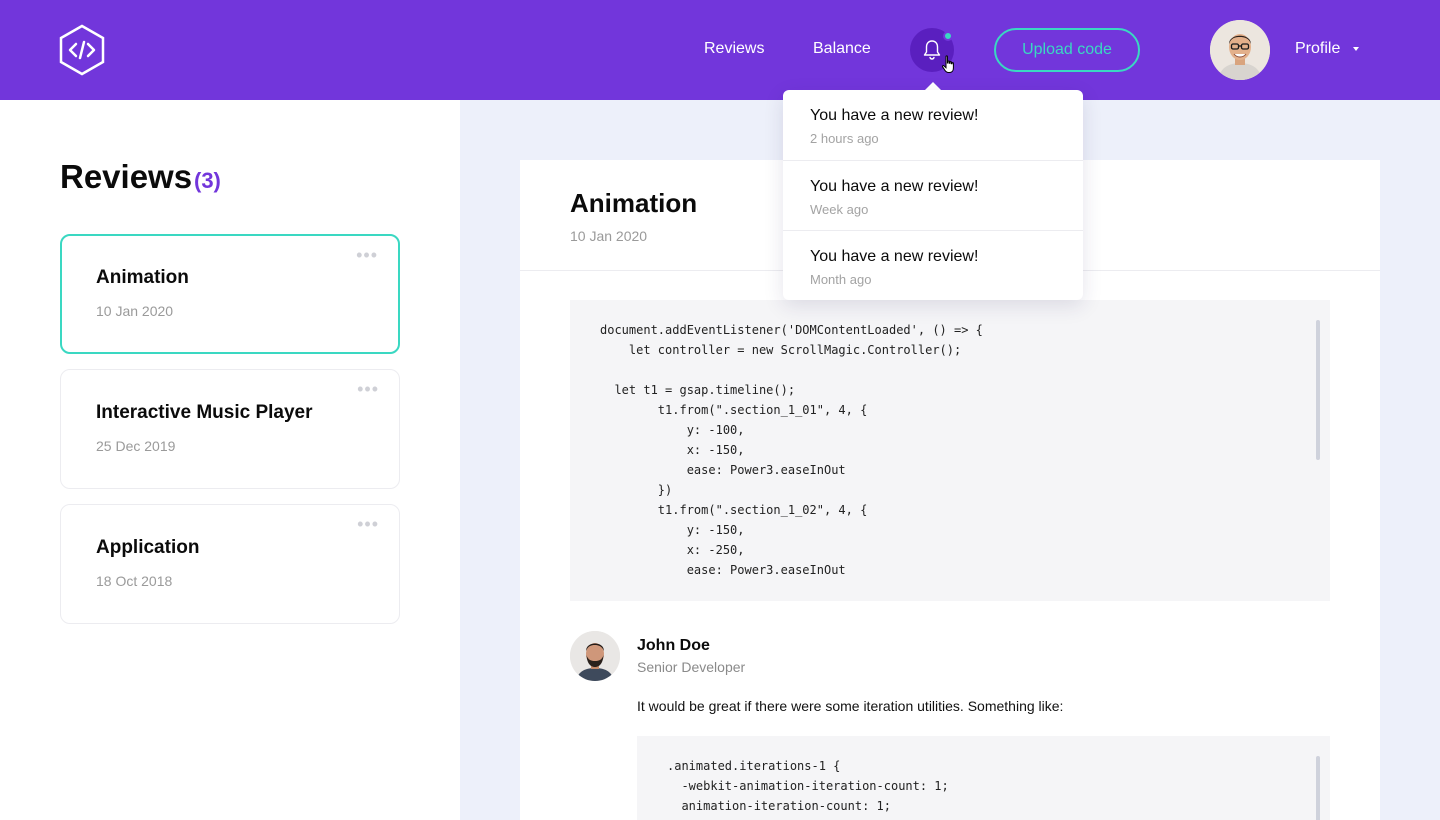 This screenshot has width=1440, height=820. Describe the element at coordinates (142, 277) in the screenshot. I see `review-card-title: Animation` at that location.